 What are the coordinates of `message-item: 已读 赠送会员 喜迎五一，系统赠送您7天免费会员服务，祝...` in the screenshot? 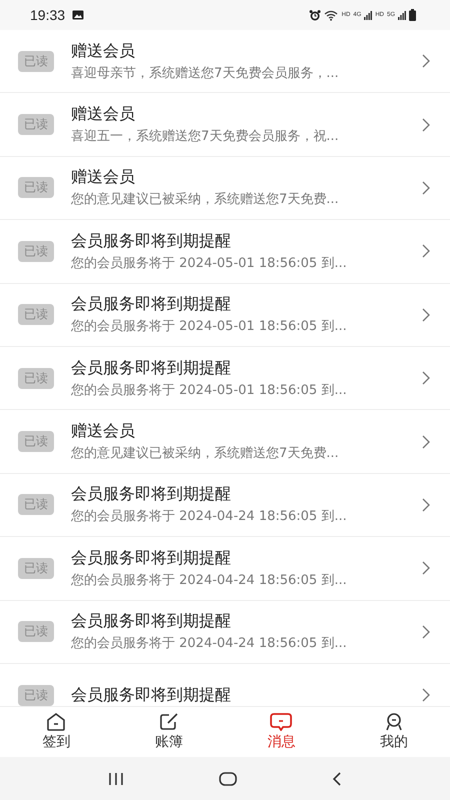 It's located at (225, 125).